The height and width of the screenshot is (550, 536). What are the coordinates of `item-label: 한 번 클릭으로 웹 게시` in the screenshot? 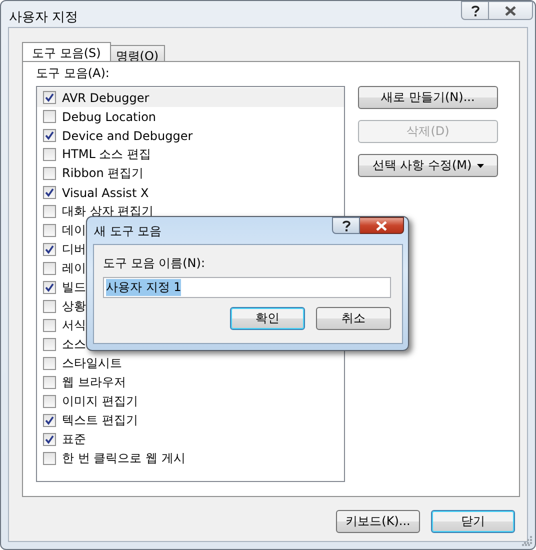 It's located at (124, 458).